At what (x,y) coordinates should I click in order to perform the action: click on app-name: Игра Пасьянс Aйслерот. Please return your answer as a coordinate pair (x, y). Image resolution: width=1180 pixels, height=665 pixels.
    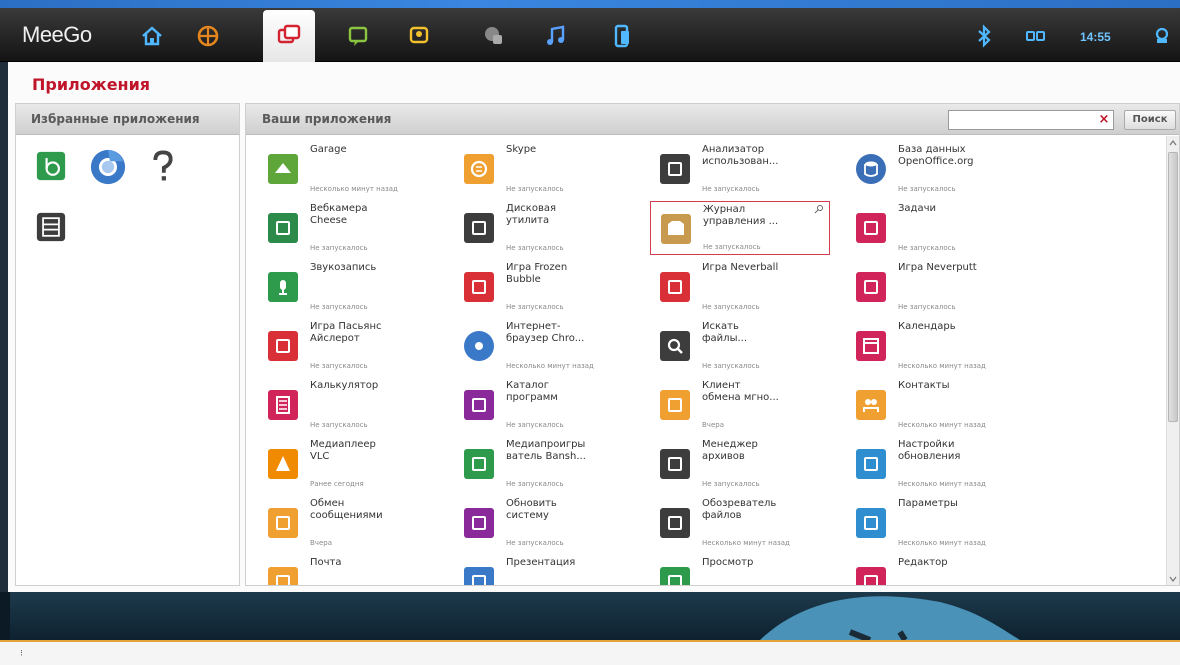
    Looking at the image, I should click on (346, 332).